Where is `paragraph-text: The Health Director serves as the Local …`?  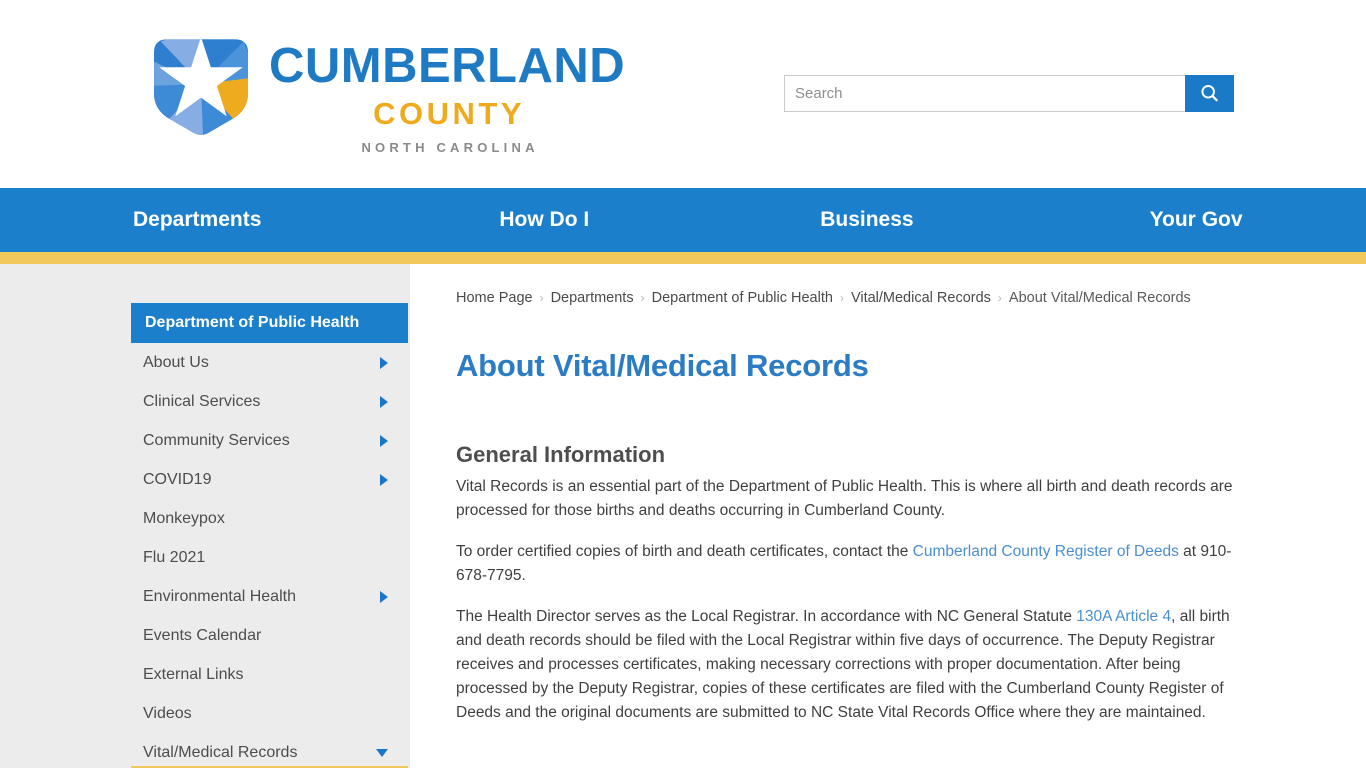
paragraph-text: The Health Director serves as the Local … is located at coordinates (766, 616).